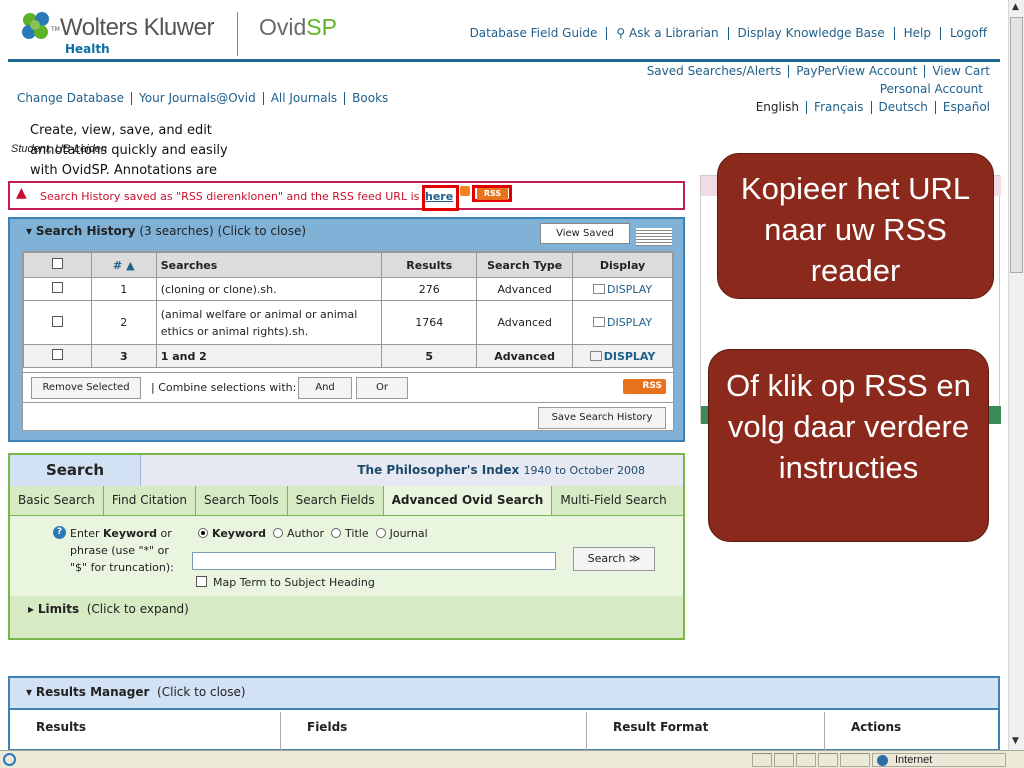  Describe the element at coordinates (232, 533) in the screenshot. I see `option-keyword: Keyword` at that location.